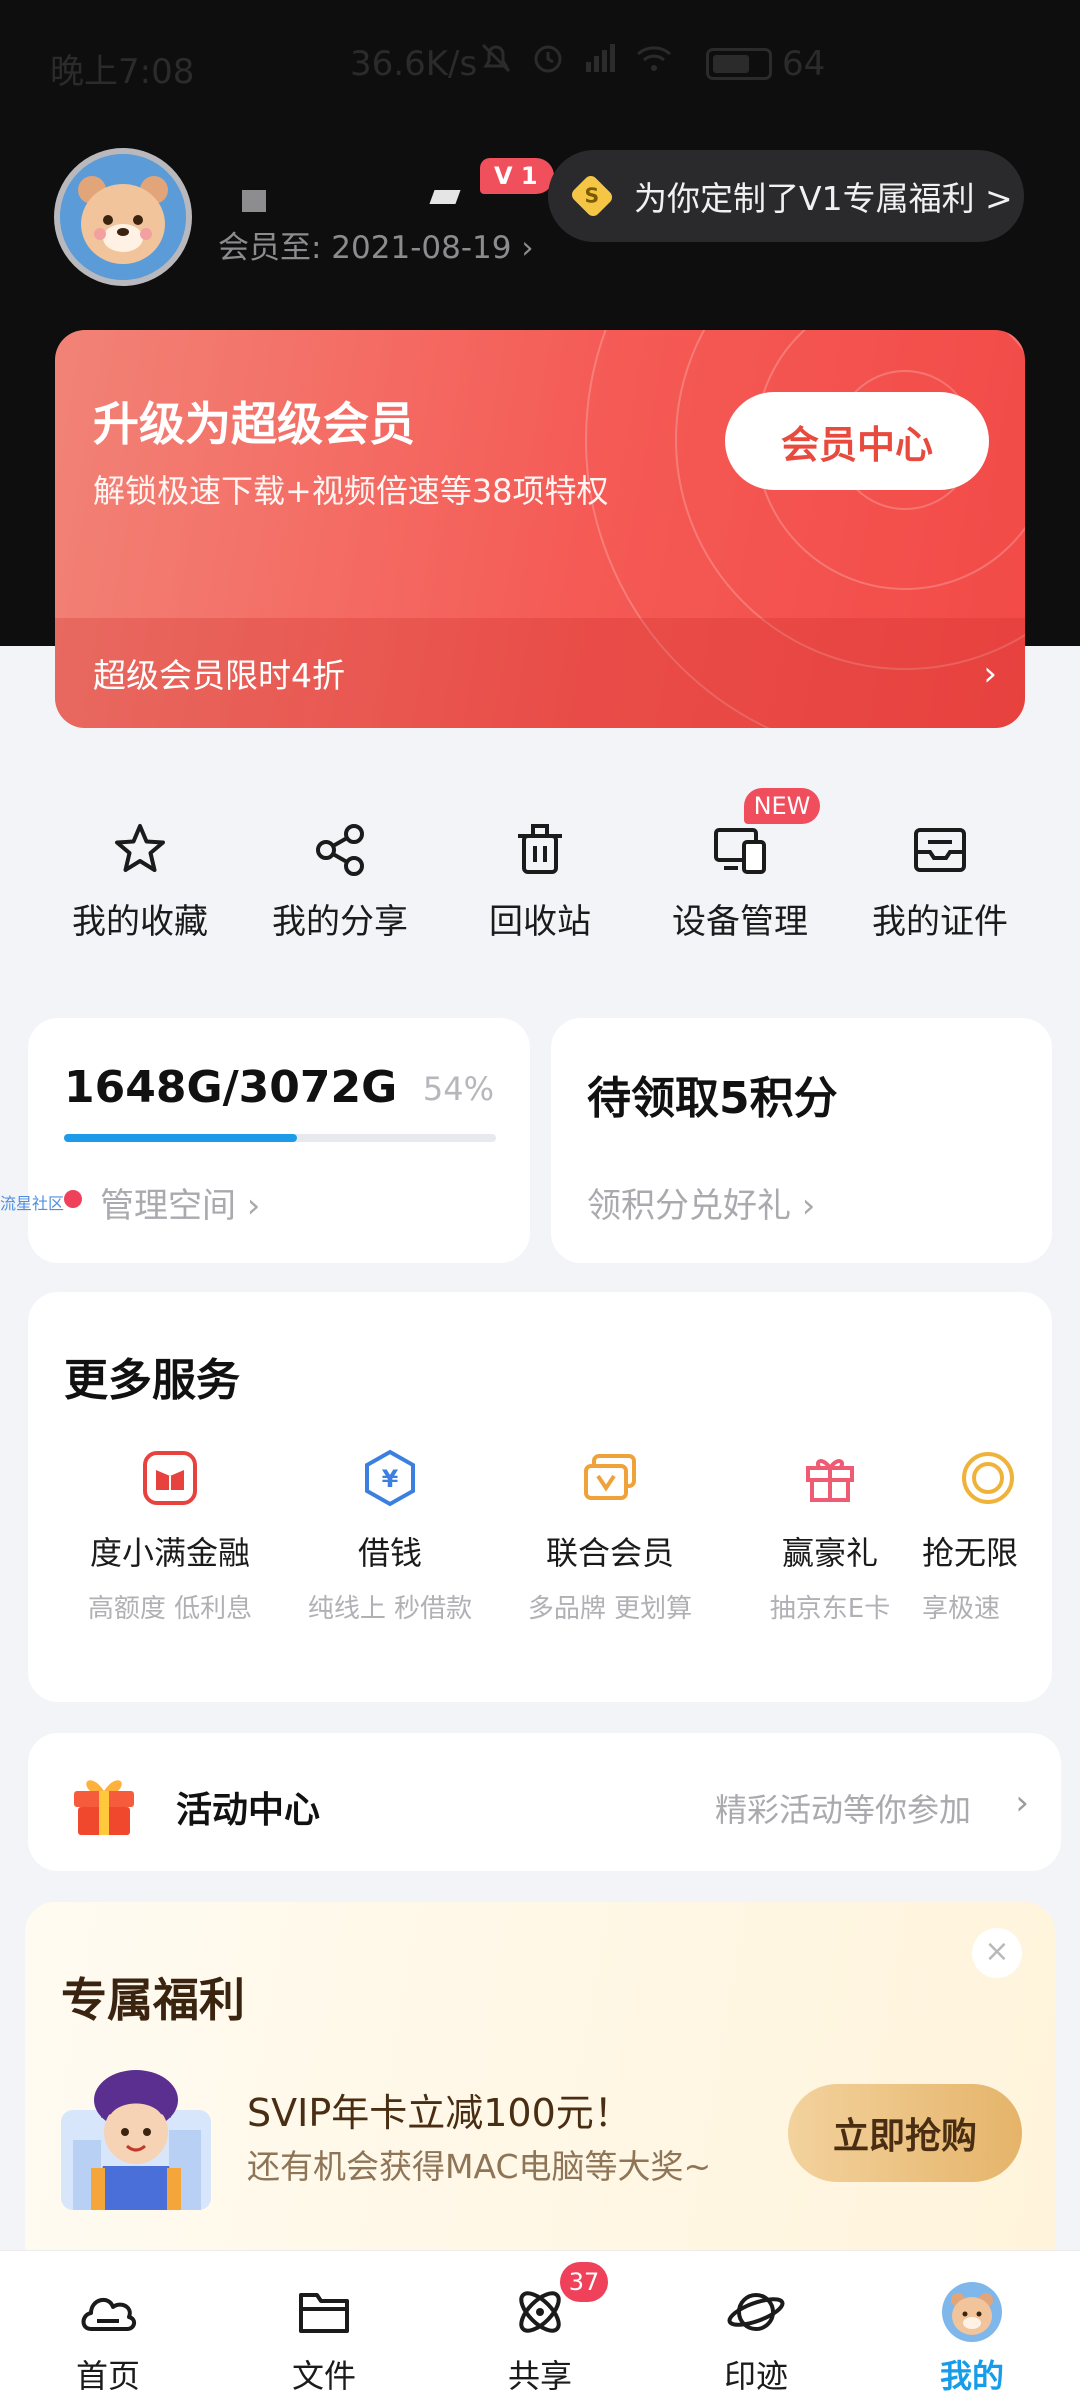  What do you see at coordinates (439, 2113) in the screenshot?
I see `benefit-headline: SVIP年卡立减100元！` at bounding box center [439, 2113].